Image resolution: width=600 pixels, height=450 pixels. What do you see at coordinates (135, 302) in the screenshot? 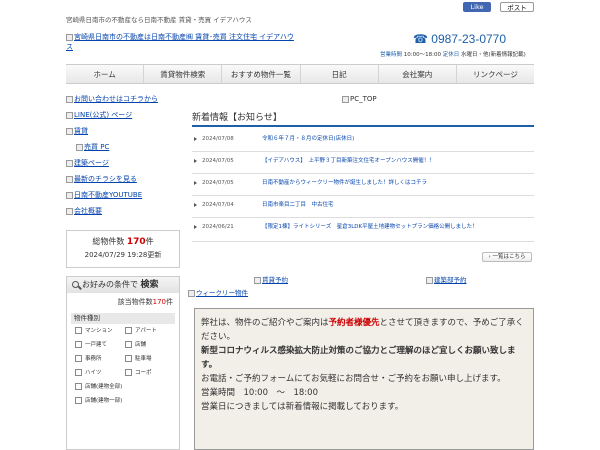
I see `hit-count-label: 該当物件数` at bounding box center [135, 302].